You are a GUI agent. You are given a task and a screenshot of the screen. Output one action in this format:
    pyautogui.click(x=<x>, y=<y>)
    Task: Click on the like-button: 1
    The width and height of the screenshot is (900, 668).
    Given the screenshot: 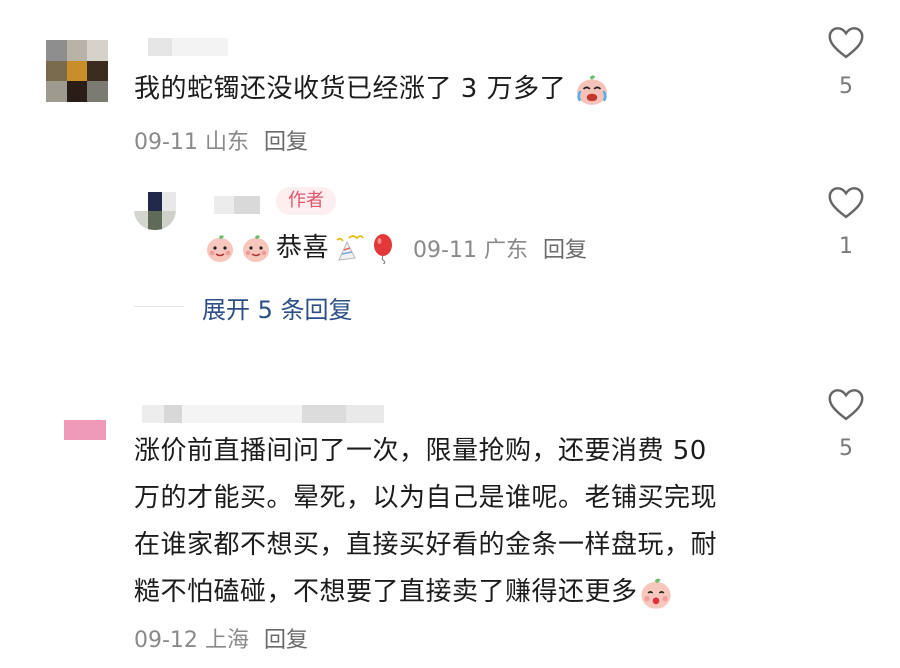 What is the action you would take?
    pyautogui.click(x=846, y=222)
    